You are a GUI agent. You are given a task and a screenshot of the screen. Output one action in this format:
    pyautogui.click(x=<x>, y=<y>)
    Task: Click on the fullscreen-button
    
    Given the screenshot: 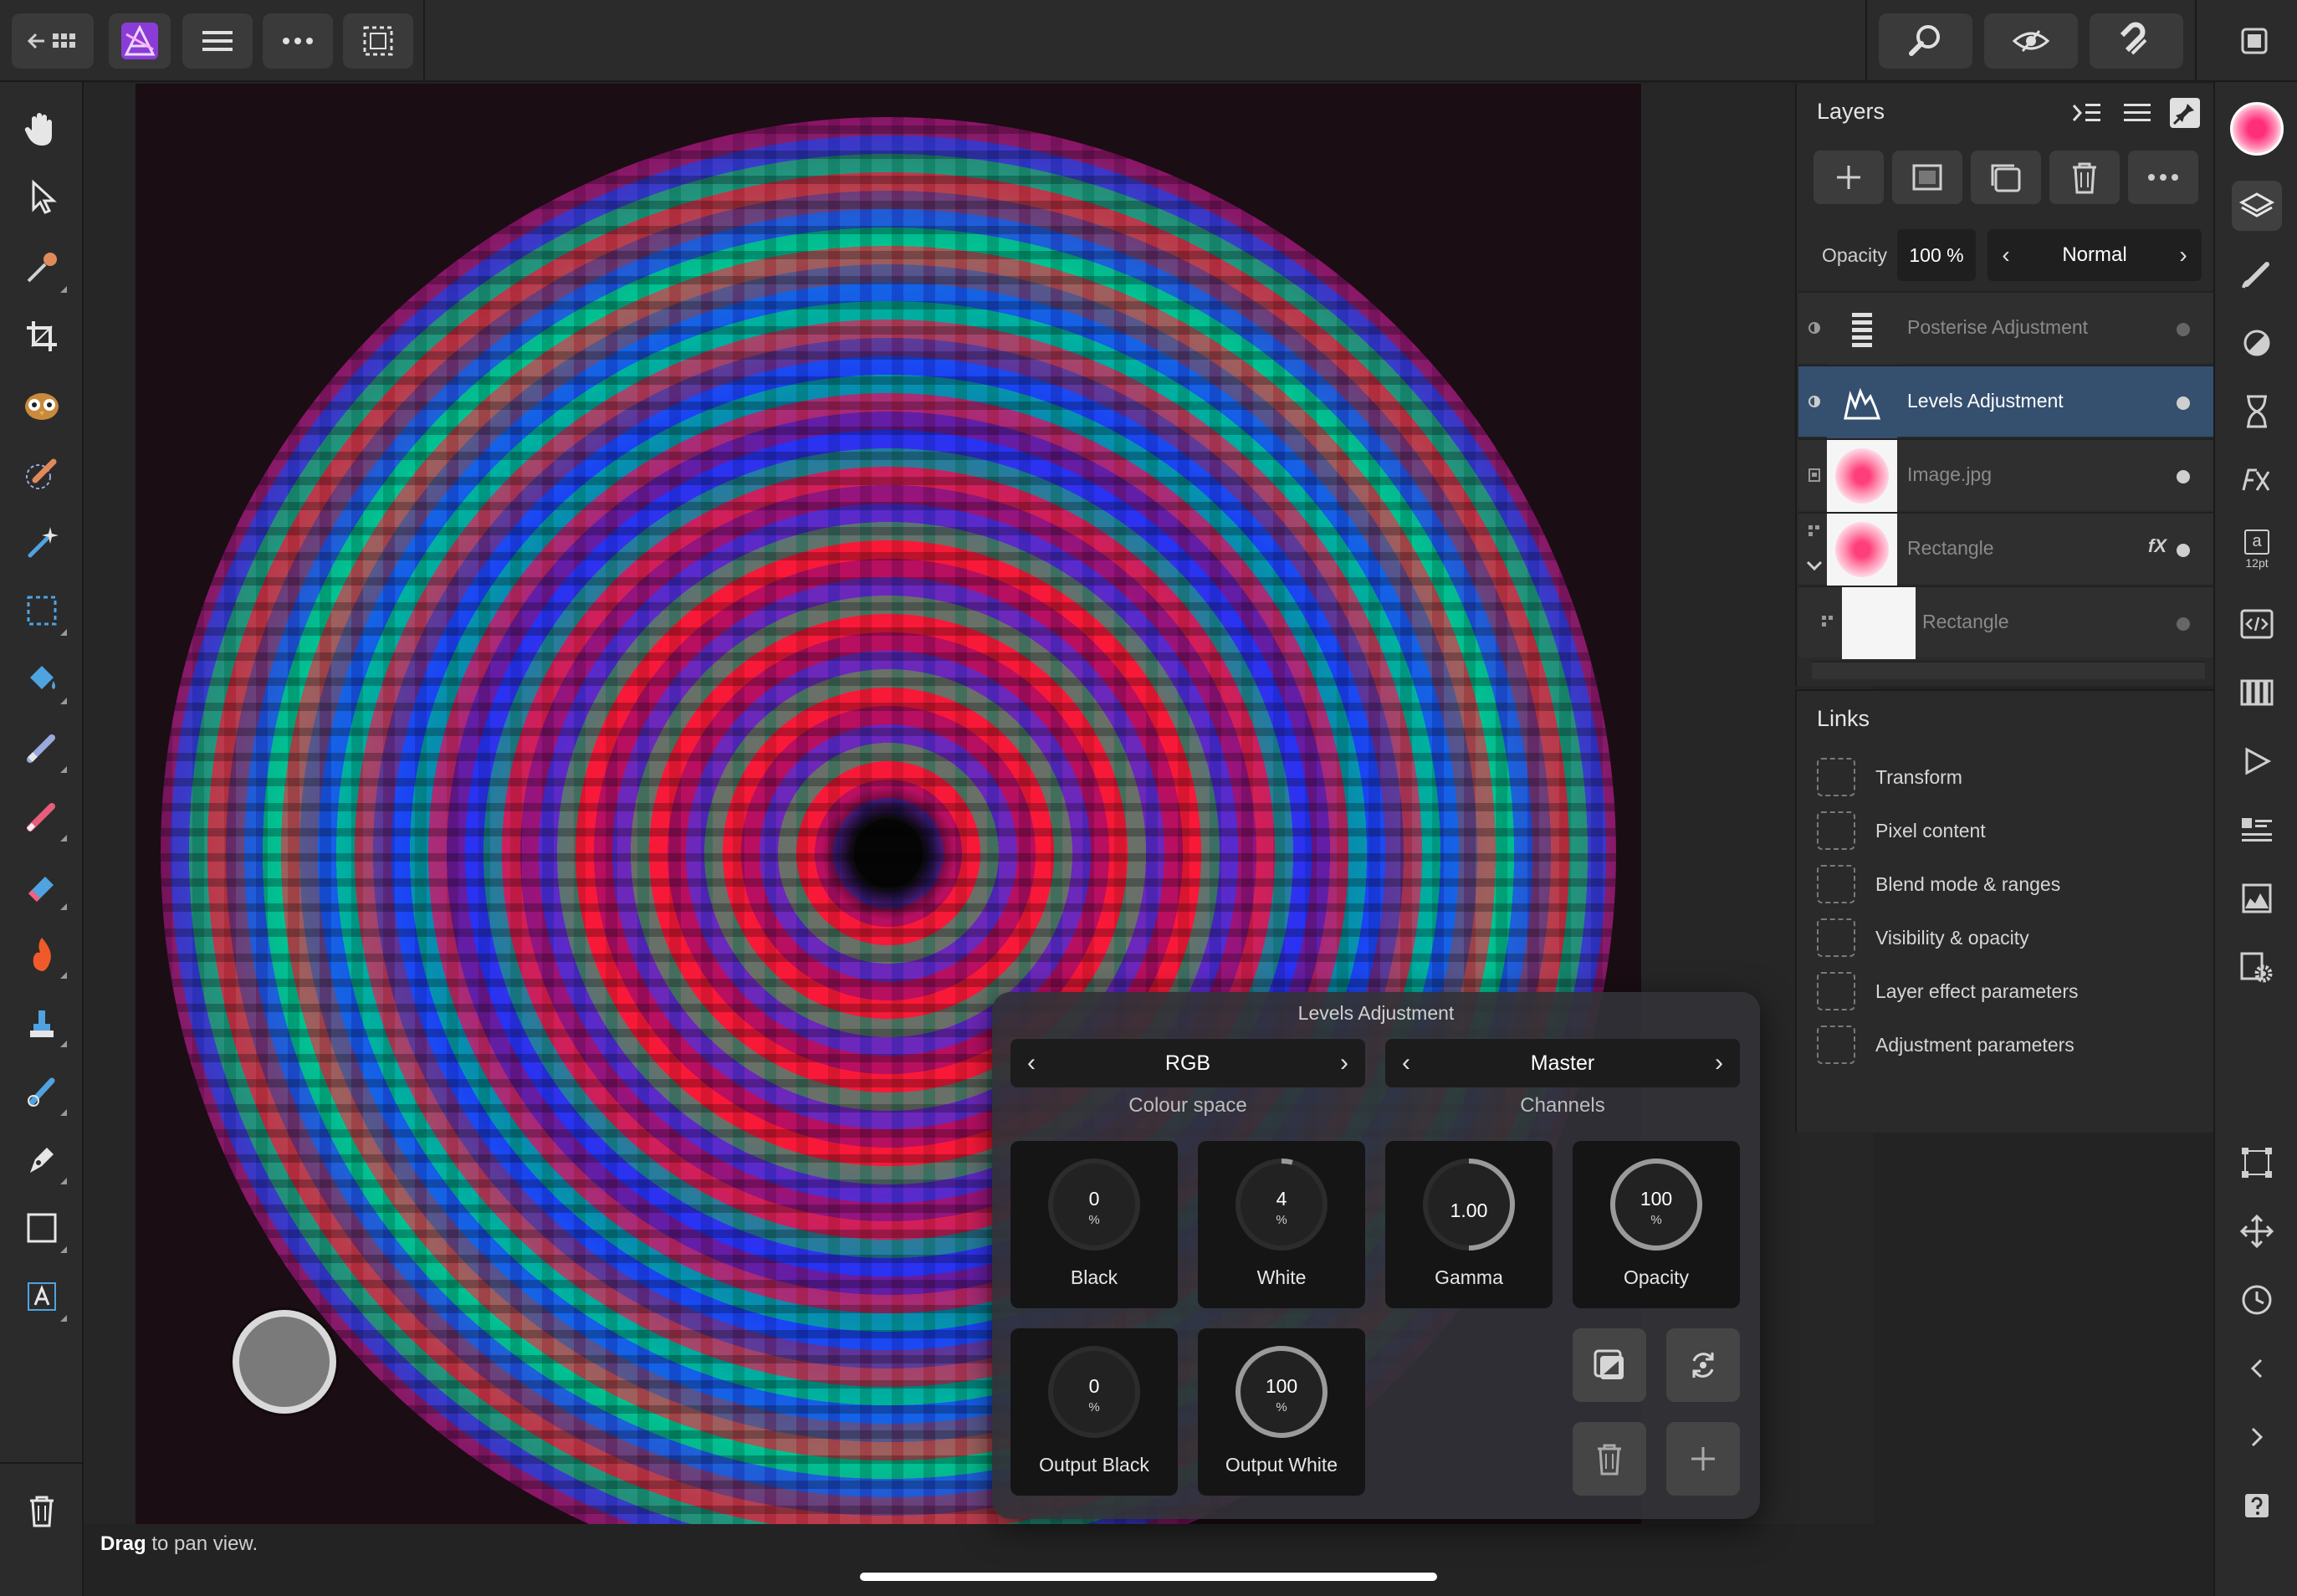 What is the action you would take?
    pyautogui.click(x=2254, y=41)
    